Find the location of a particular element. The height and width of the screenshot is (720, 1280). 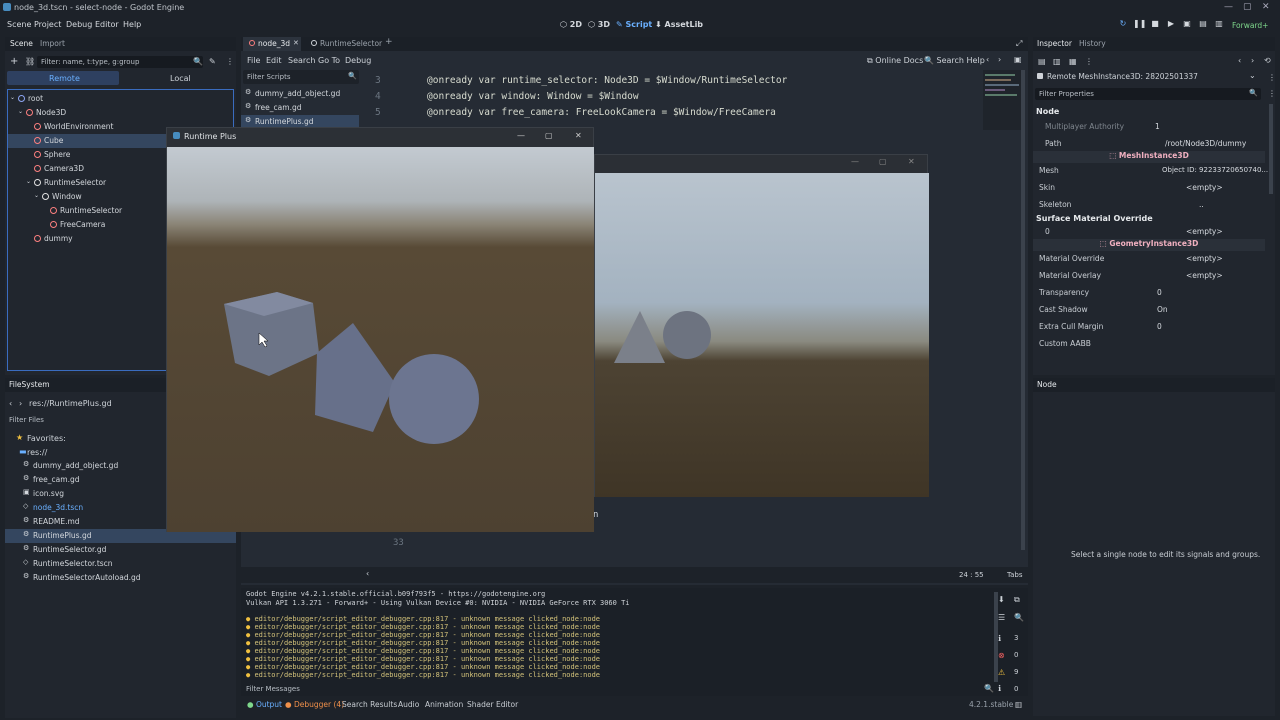

tab-inspector: Inspector is located at coordinates (1054, 43).